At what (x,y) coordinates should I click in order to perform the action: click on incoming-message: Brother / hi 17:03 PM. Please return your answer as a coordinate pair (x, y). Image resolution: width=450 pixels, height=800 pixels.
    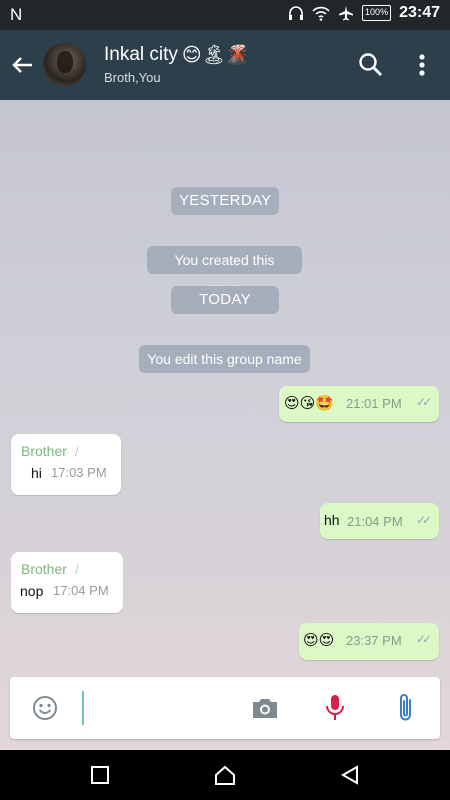
    Looking at the image, I should click on (66, 464).